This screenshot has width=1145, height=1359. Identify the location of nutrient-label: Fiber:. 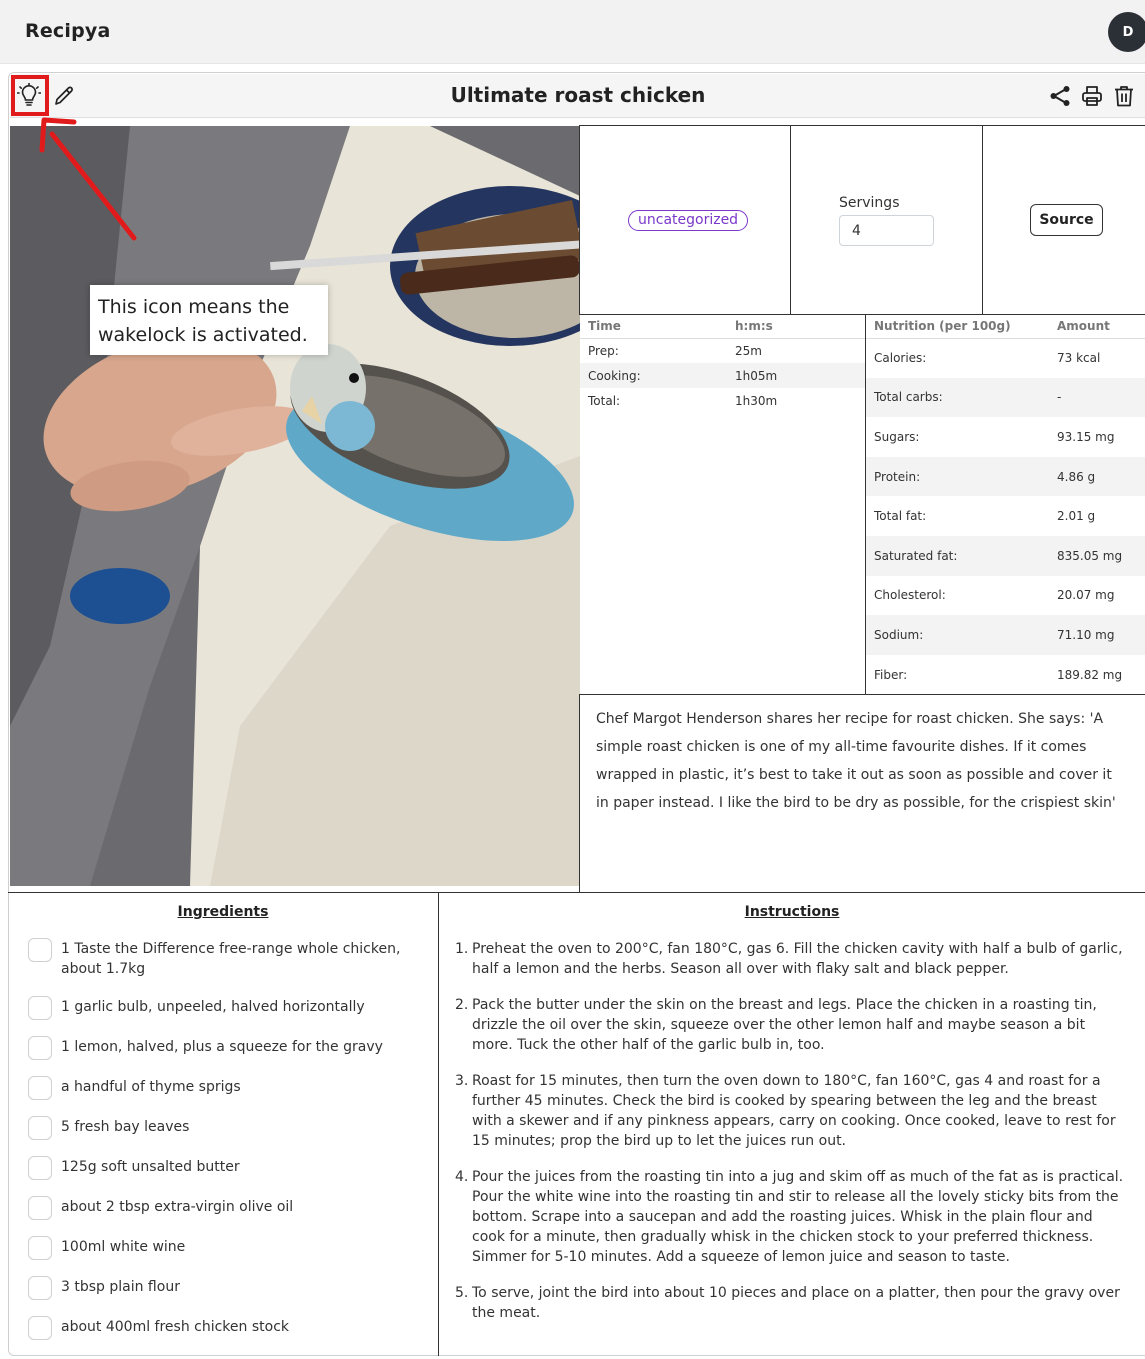
(891, 674).